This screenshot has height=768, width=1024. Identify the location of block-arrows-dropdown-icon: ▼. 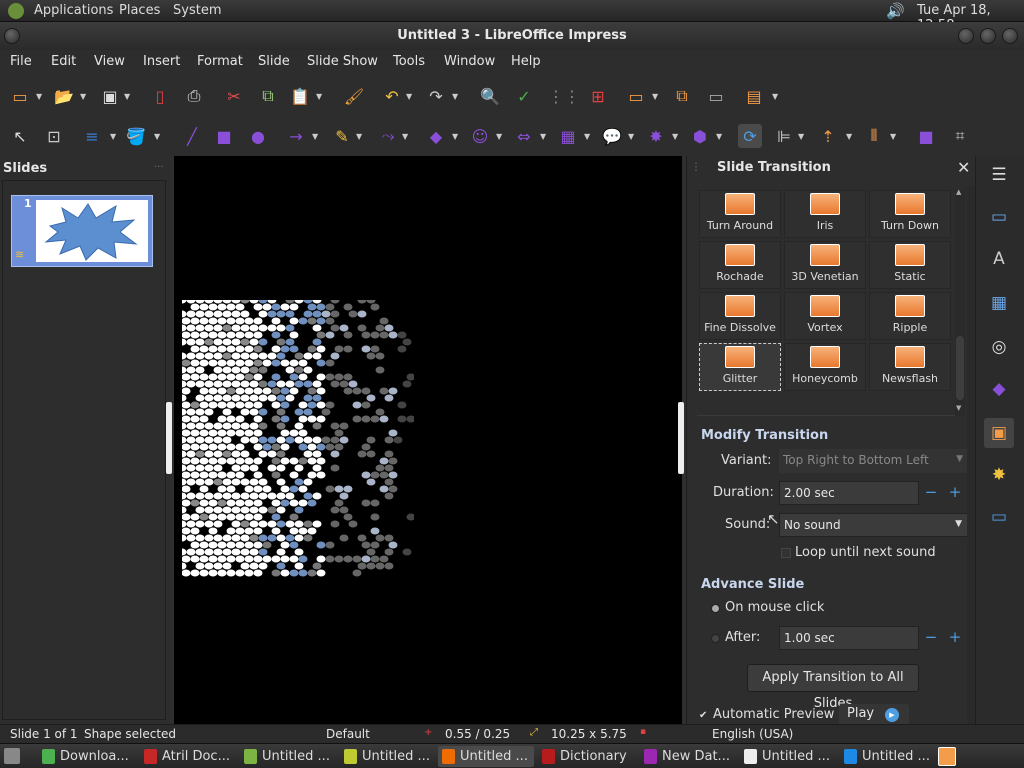
(544, 136).